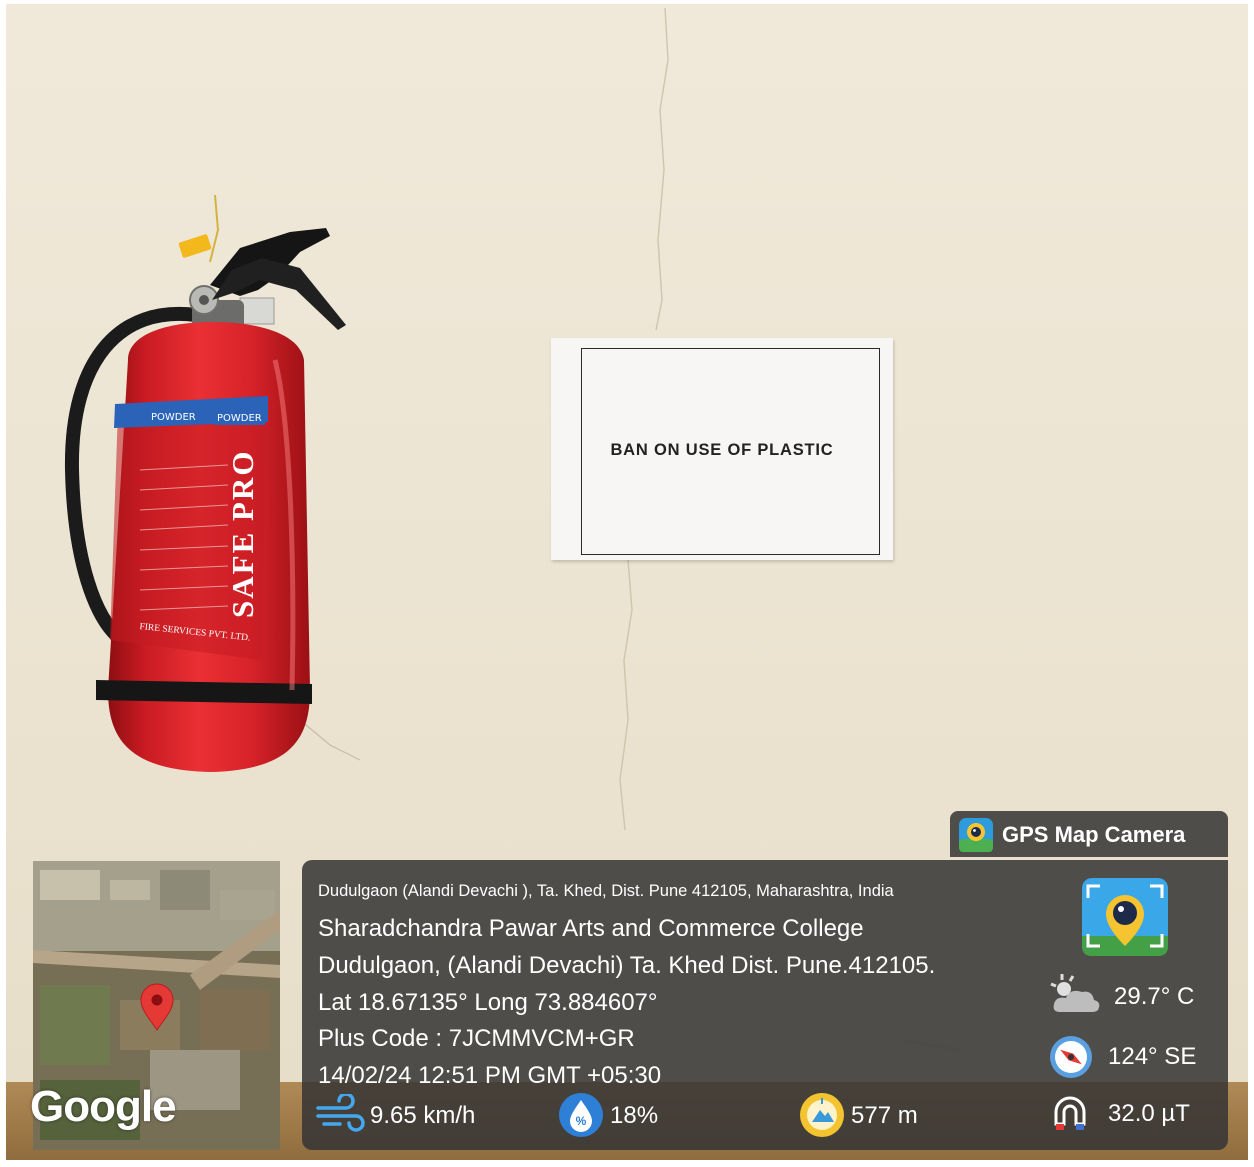  Describe the element at coordinates (884, 1115) in the screenshot. I see `altitude-value: 577 m` at that location.